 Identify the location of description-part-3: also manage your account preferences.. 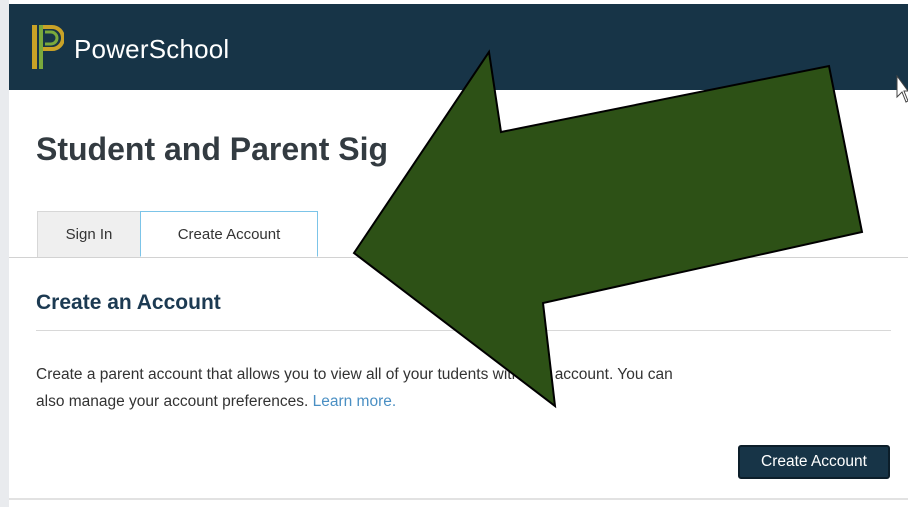
(172, 401).